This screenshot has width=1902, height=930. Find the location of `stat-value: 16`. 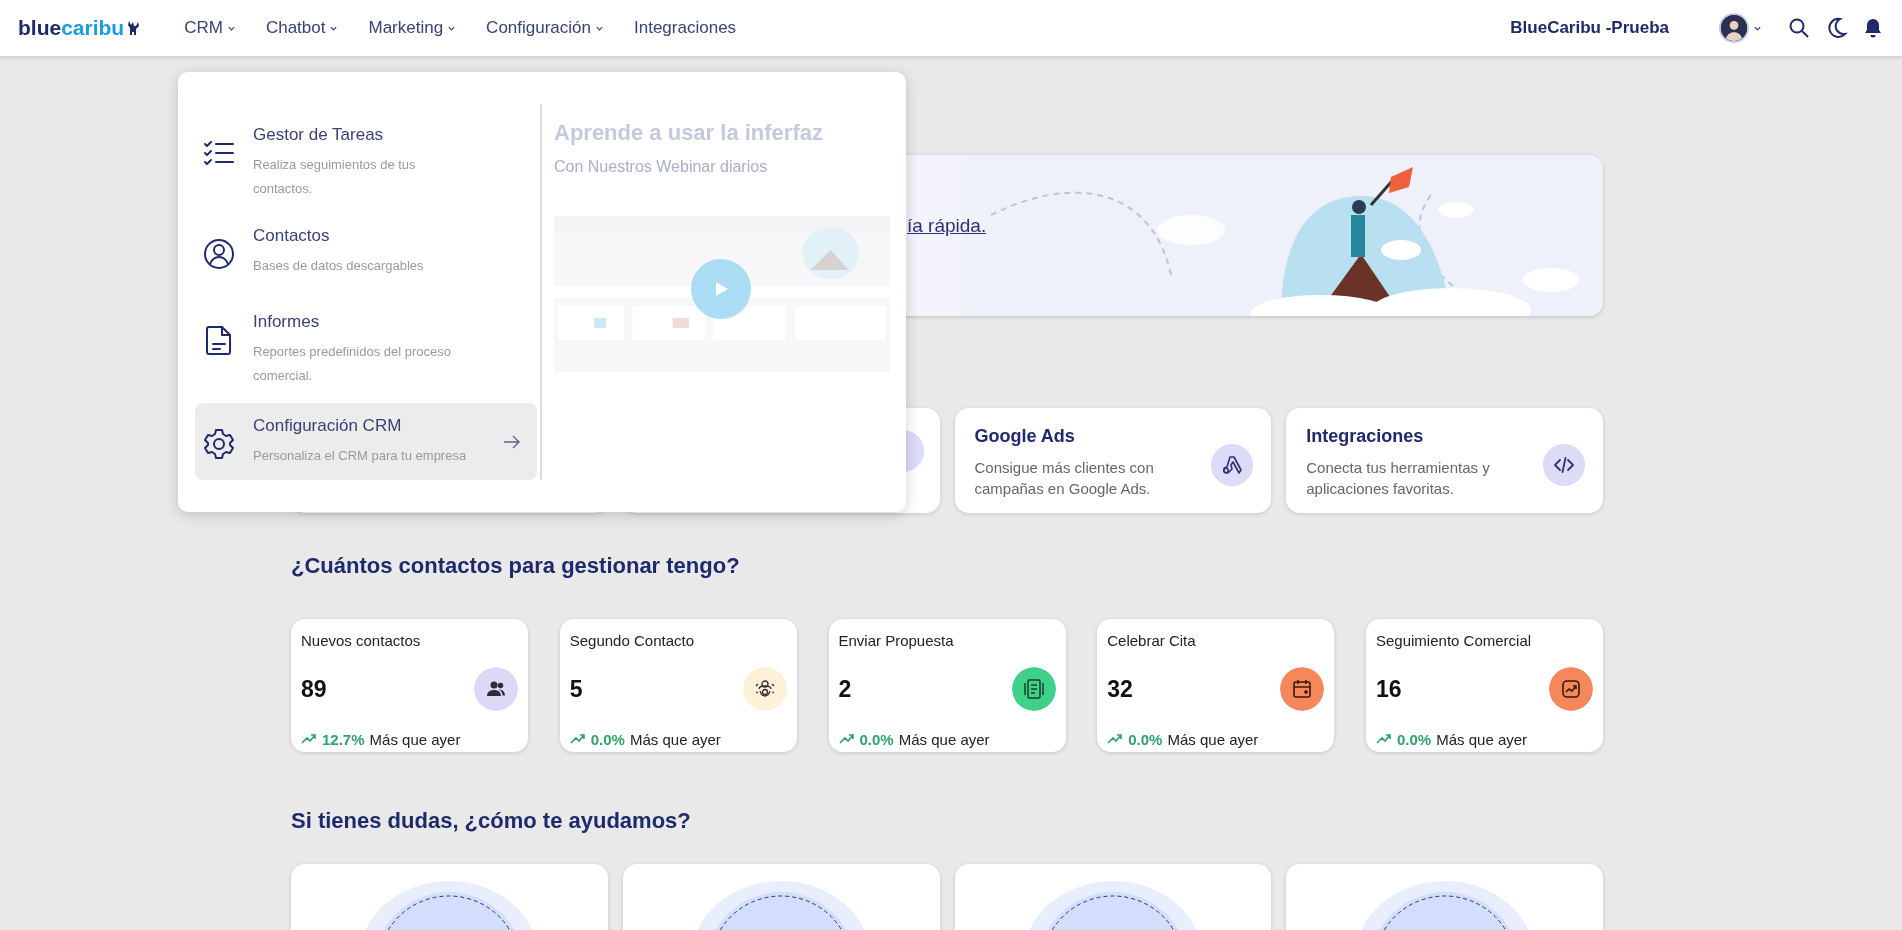

stat-value: 16 is located at coordinates (1389, 689).